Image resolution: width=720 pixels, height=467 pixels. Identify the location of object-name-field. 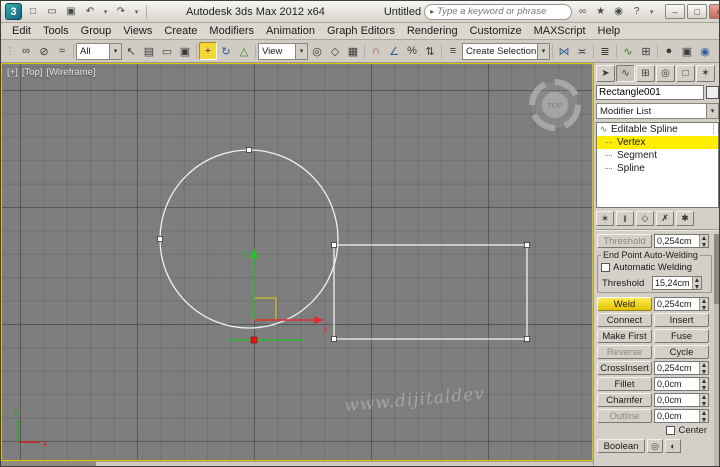
(650, 92).